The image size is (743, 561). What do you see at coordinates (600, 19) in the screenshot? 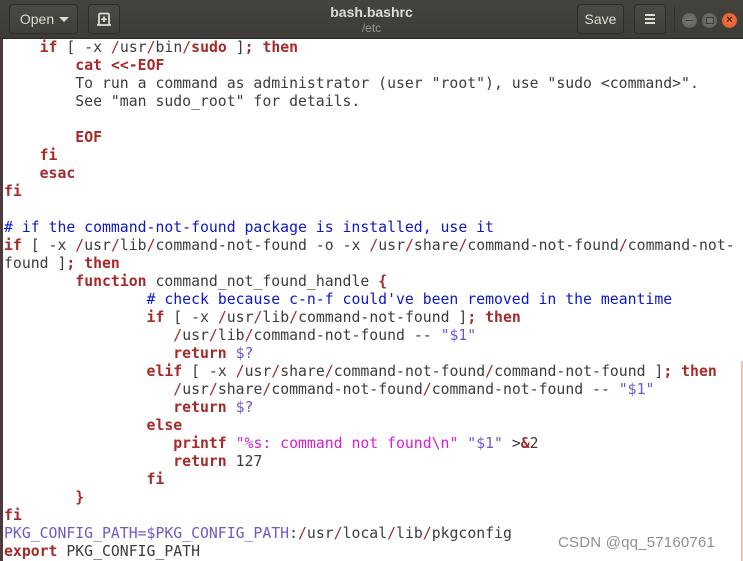
I see `save-button: Save` at bounding box center [600, 19].